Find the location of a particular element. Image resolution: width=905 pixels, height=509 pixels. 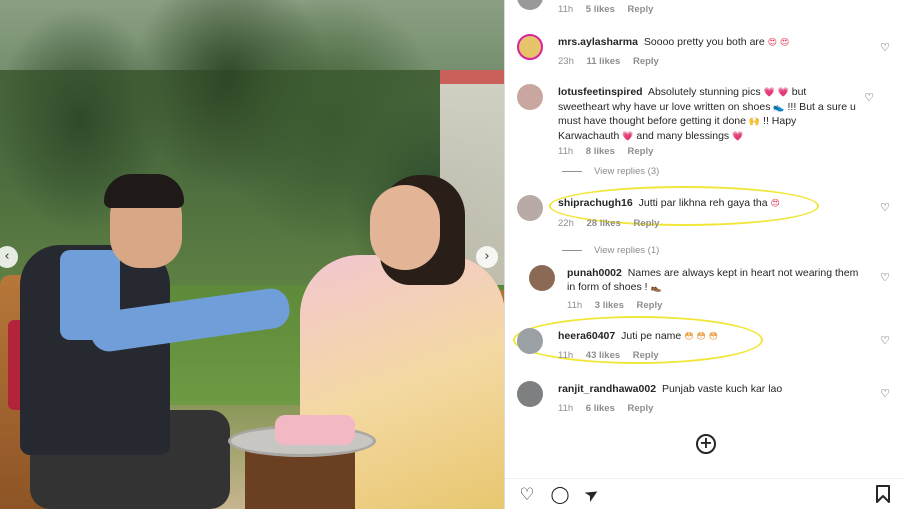

comment-body: Jutti par likhna reh gaya tha is located at coordinates (703, 203).